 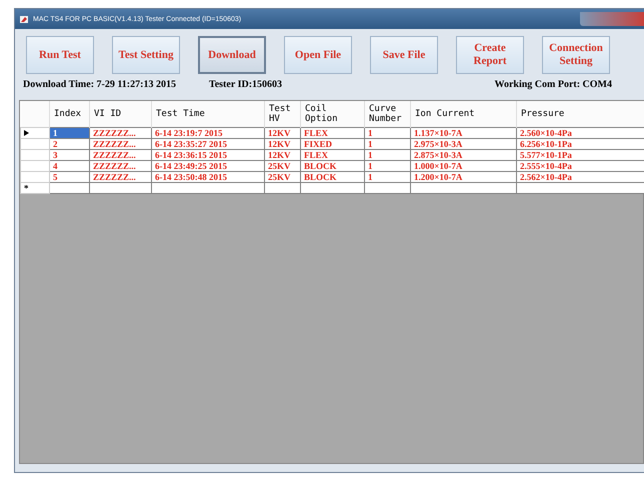 What do you see at coordinates (121, 114) in the screenshot?
I see `column-header: VI ID` at bounding box center [121, 114].